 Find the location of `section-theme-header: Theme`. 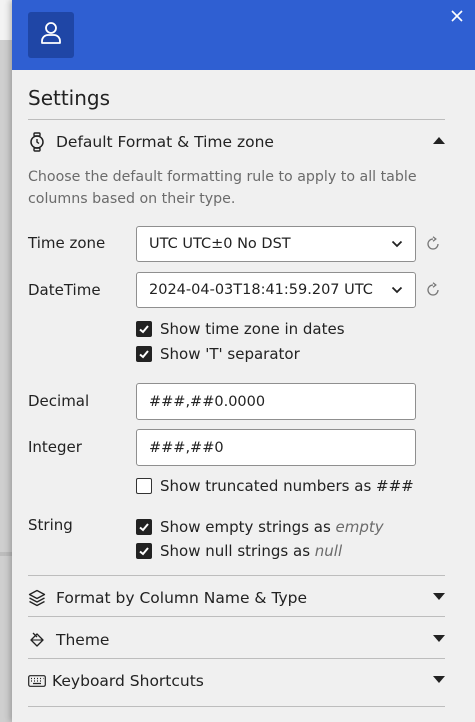

section-theme-header: Theme is located at coordinates (236, 640).